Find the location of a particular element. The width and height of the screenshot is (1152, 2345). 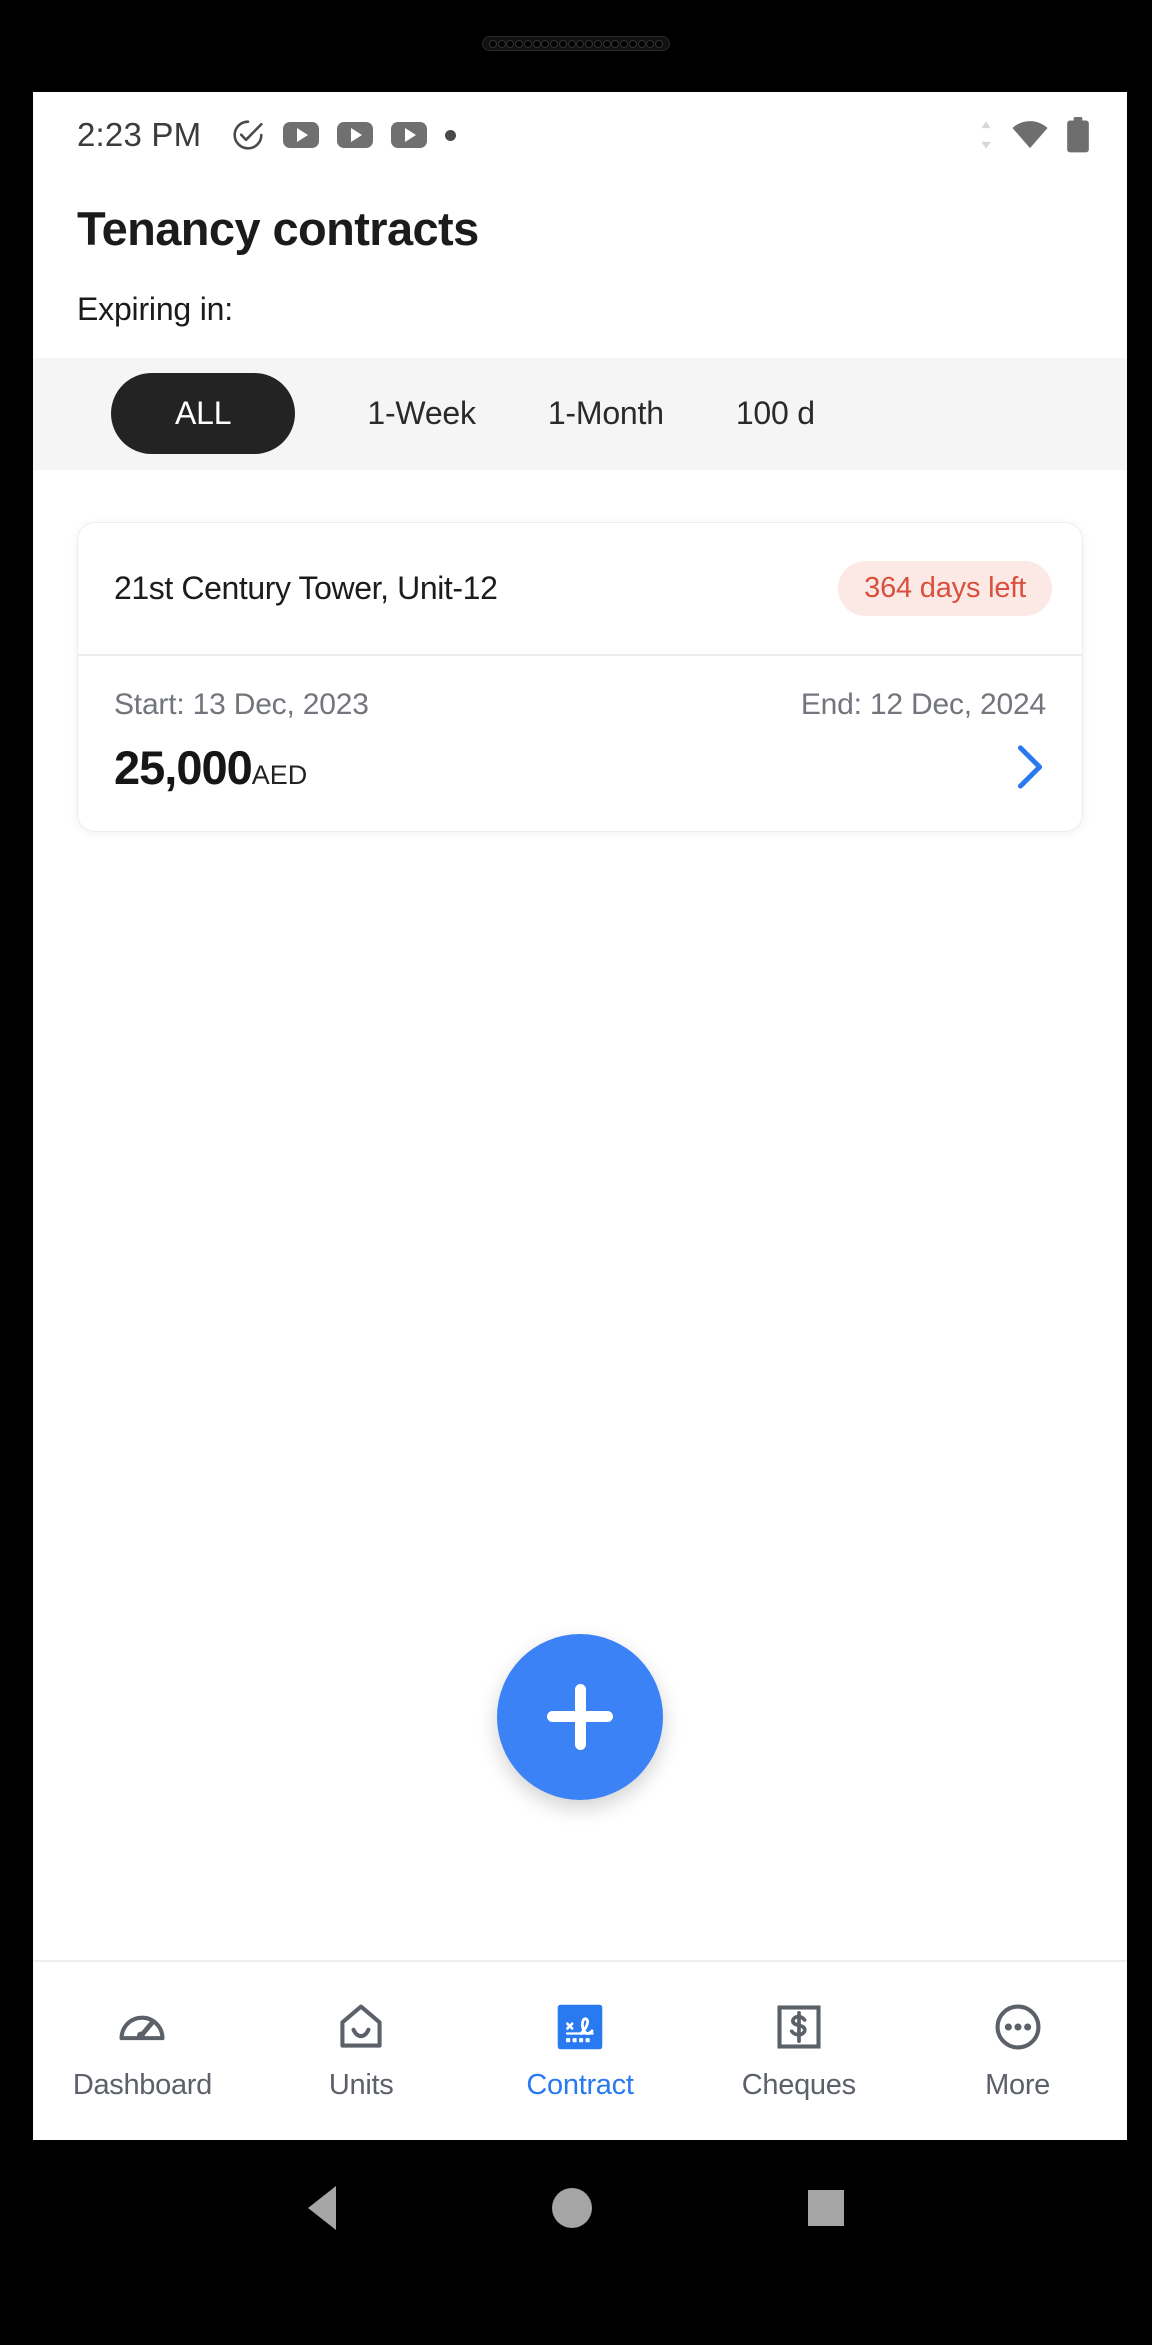

contract-signature-icon is located at coordinates (580, 2027).